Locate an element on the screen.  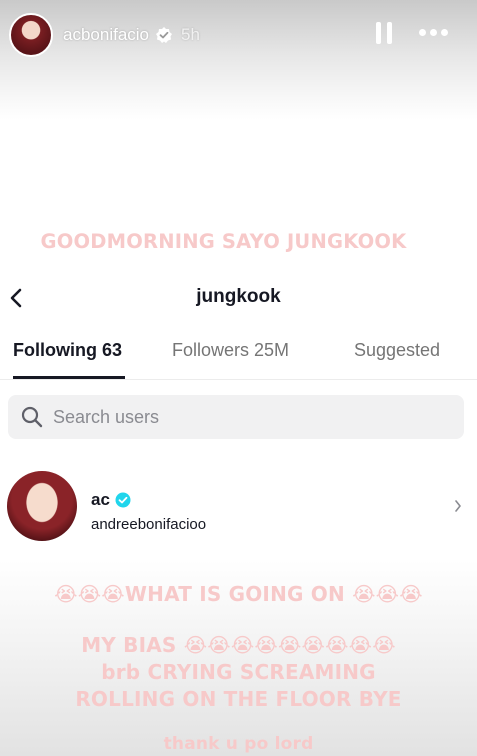
active-tab-indicator is located at coordinates (69, 377).